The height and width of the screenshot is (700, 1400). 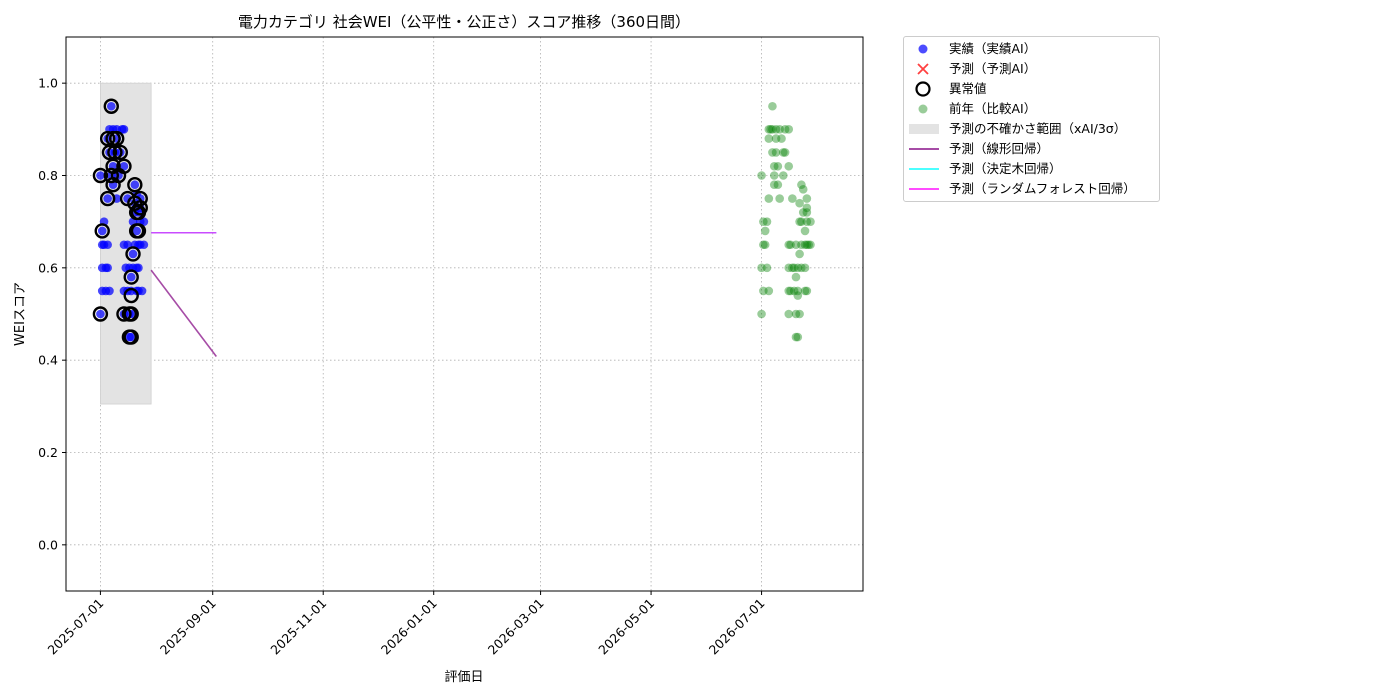 What do you see at coordinates (48, 175) in the screenshot?
I see `y-tick-label: 0.8` at bounding box center [48, 175].